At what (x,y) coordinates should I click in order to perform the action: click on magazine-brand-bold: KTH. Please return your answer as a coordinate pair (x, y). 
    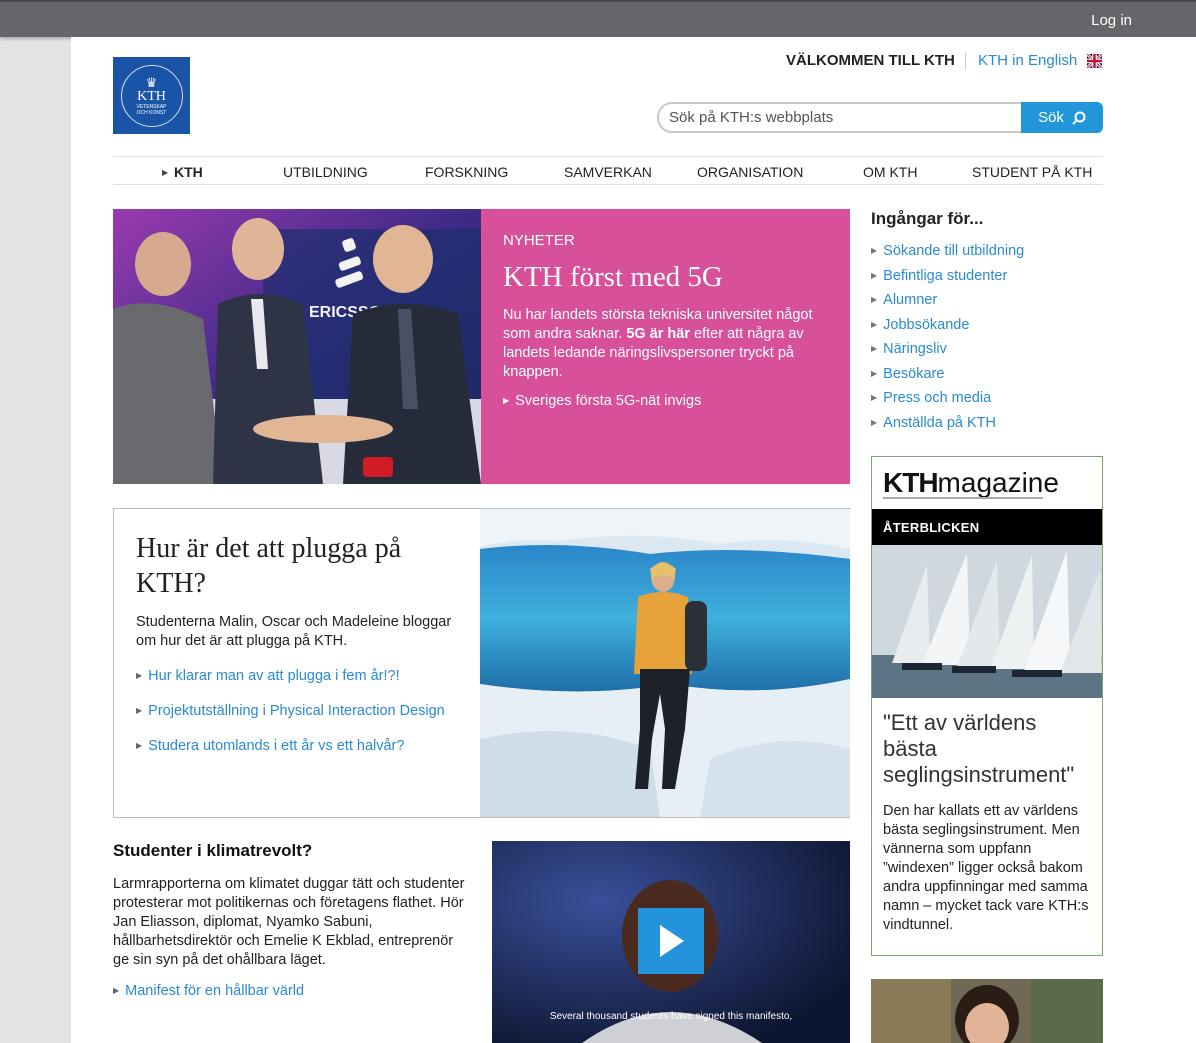
    Looking at the image, I should click on (911, 482).